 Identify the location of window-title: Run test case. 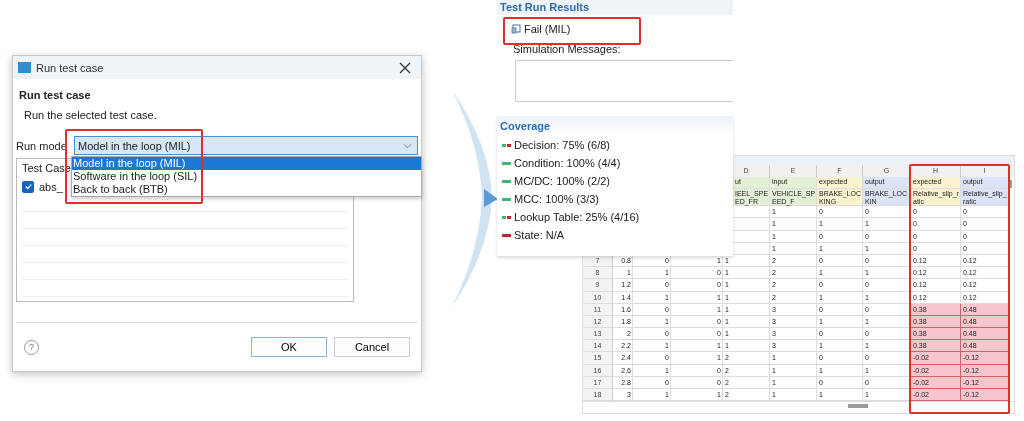
(70, 67).